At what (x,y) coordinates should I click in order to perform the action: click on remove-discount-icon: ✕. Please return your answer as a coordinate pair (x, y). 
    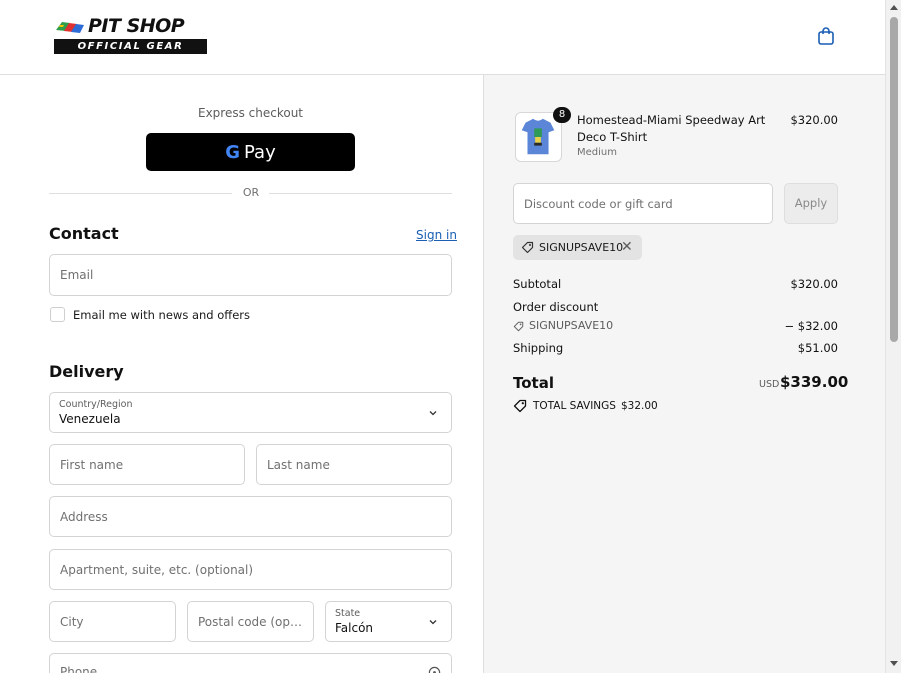
    Looking at the image, I should click on (627, 247).